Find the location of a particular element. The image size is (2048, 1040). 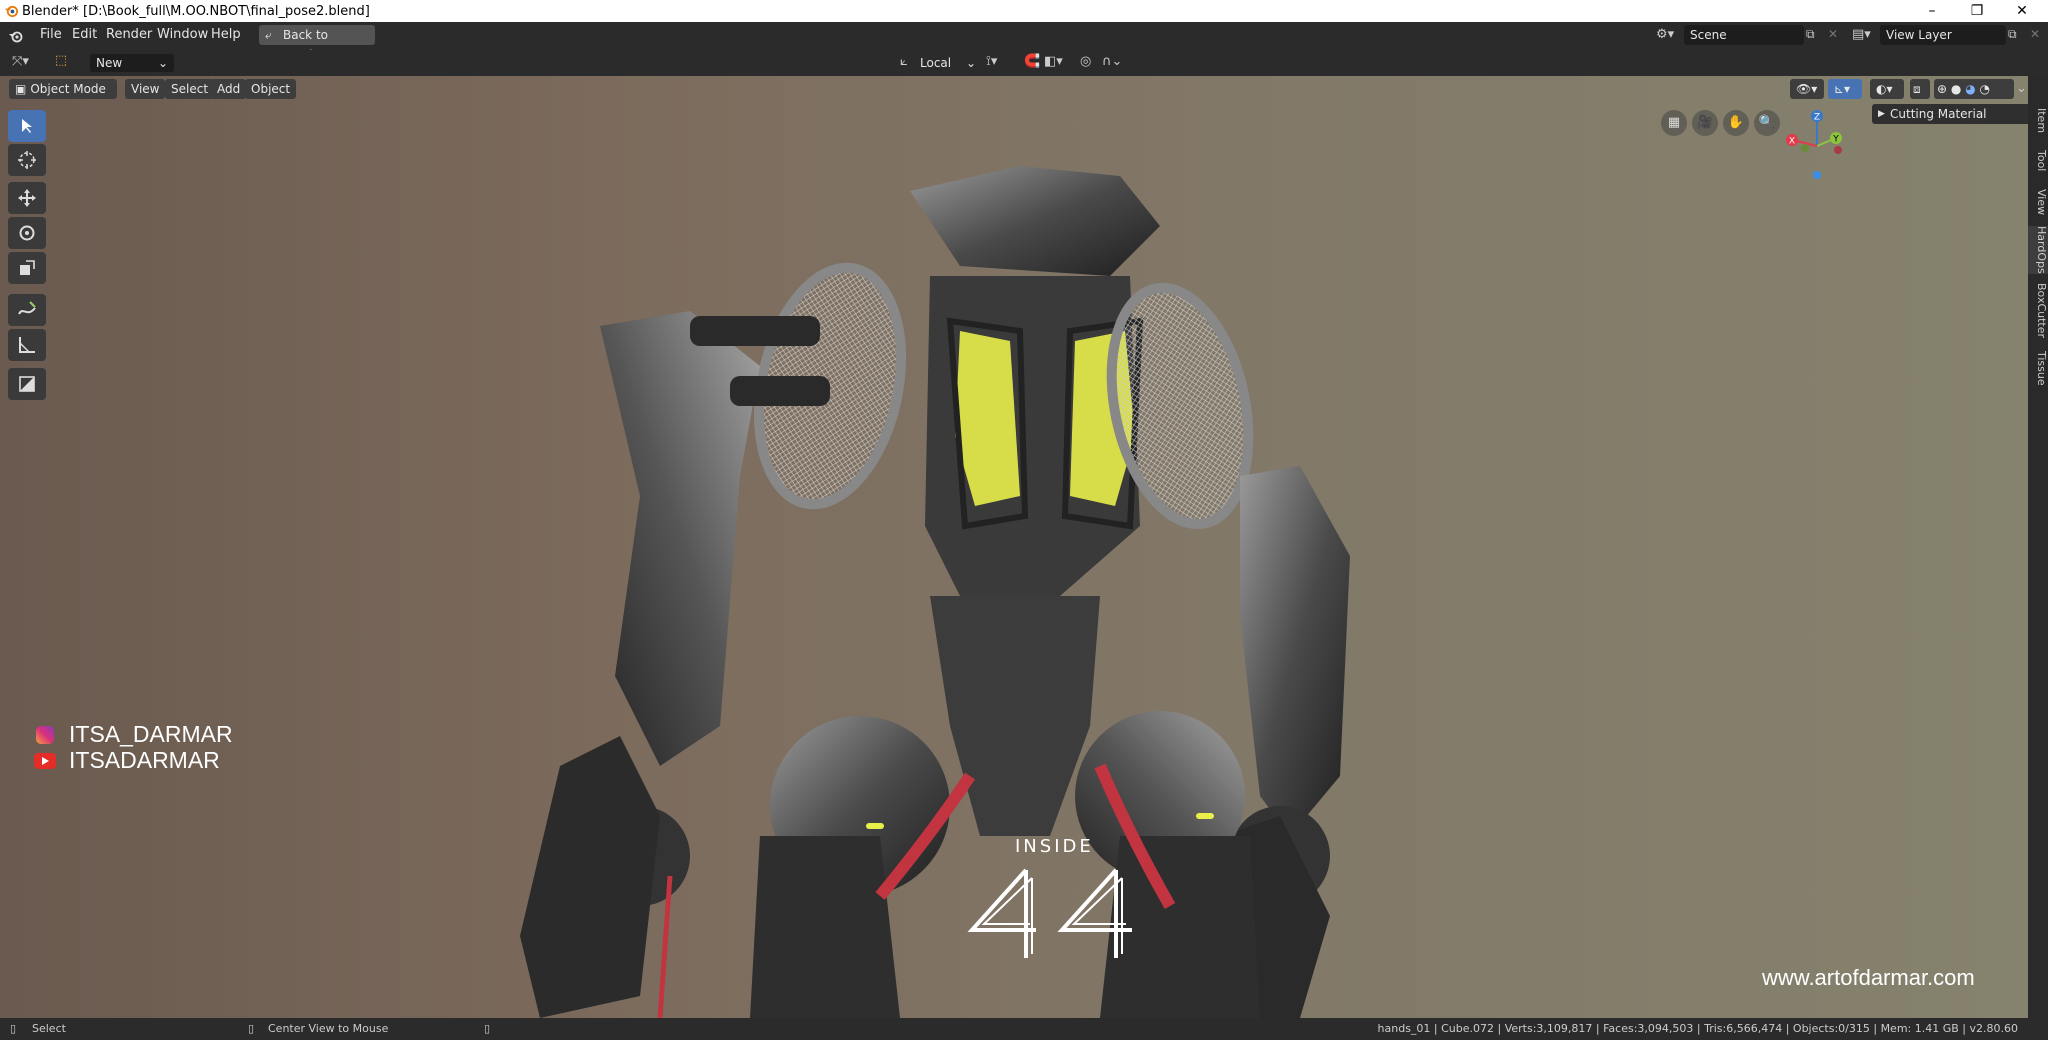

scene-browse-icon: ⚙▾ is located at coordinates (1665, 34).